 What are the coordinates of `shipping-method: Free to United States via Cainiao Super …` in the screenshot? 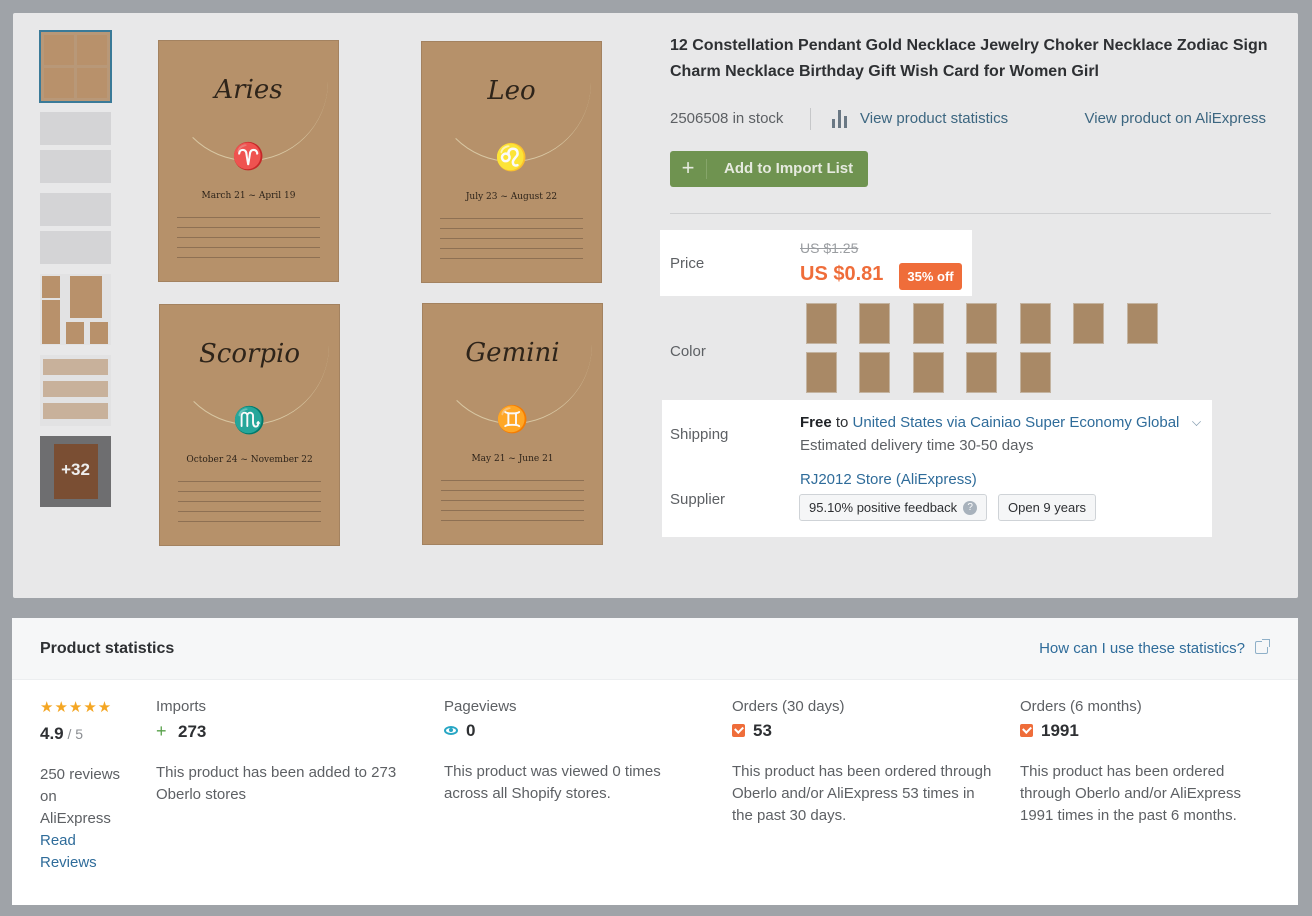 It's located at (989, 422).